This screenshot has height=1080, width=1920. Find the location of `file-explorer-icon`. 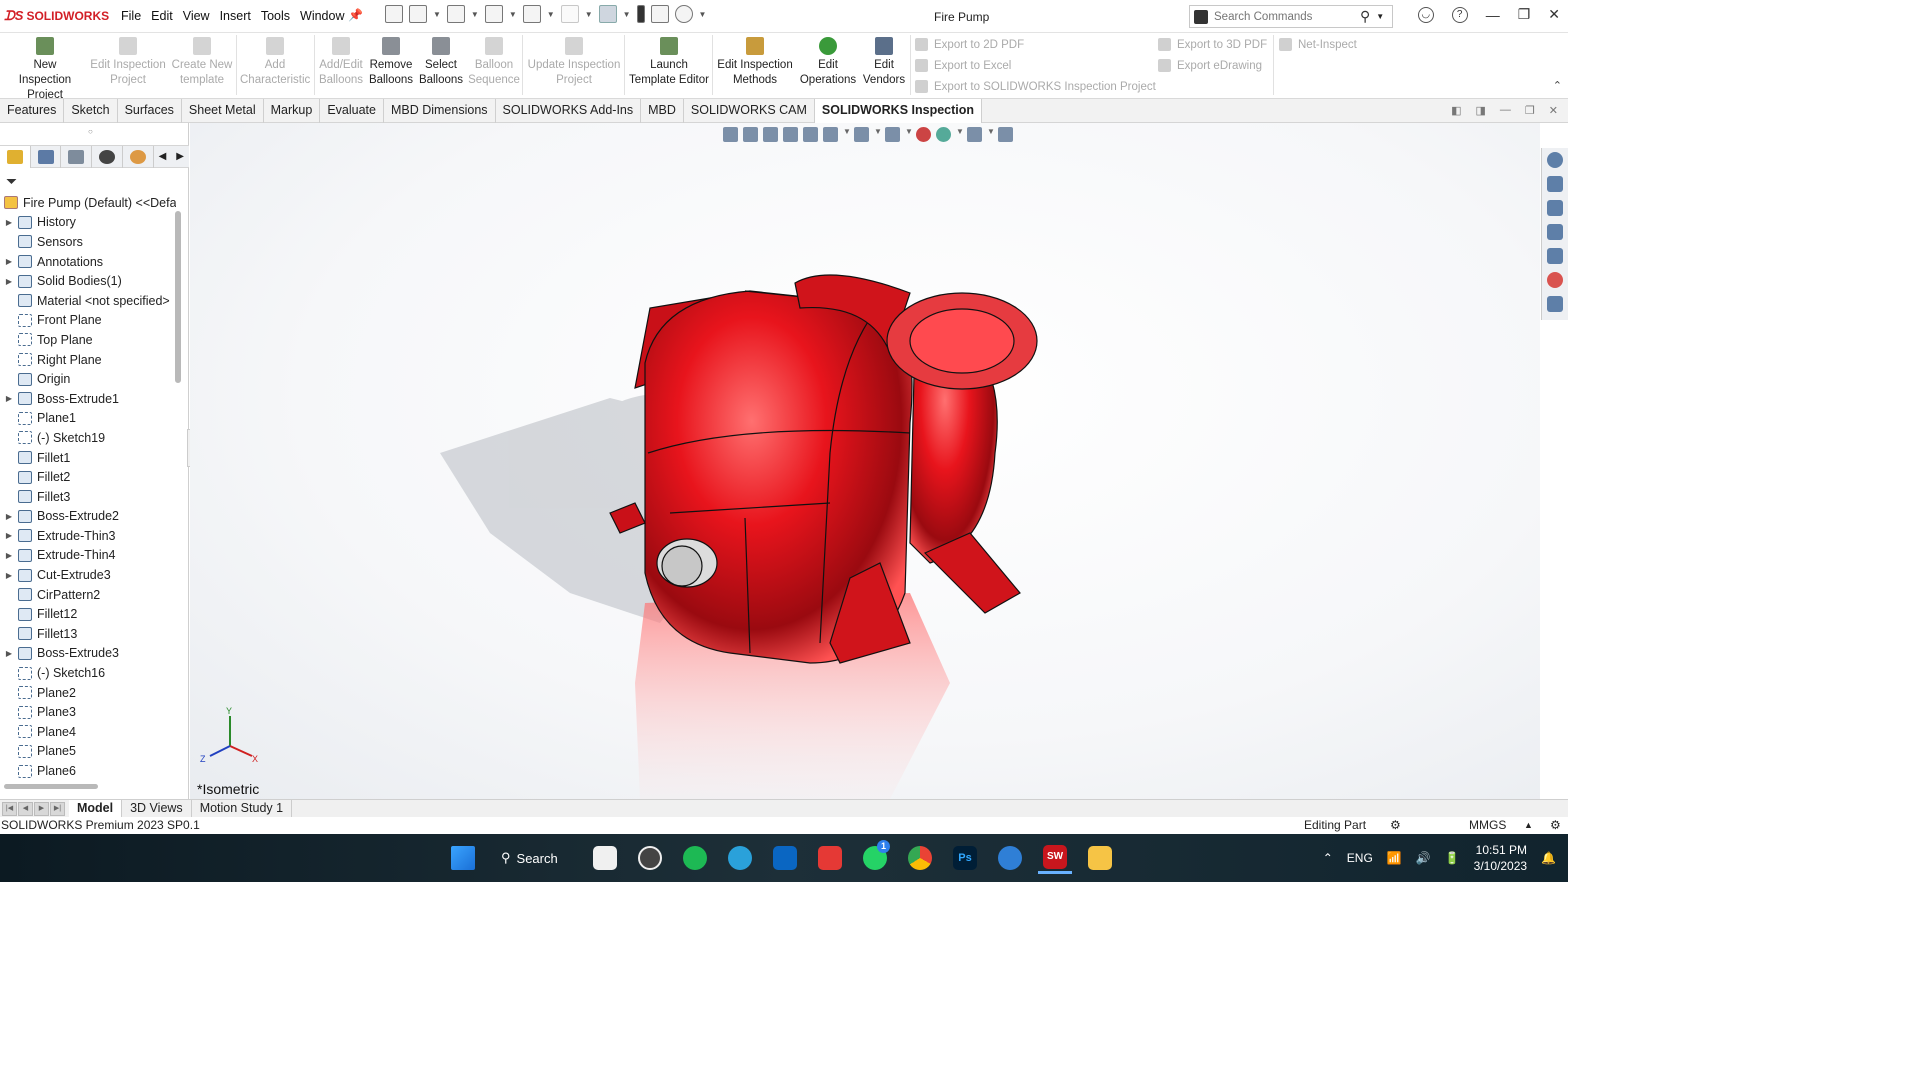

file-explorer-icon is located at coordinates (1555, 232).